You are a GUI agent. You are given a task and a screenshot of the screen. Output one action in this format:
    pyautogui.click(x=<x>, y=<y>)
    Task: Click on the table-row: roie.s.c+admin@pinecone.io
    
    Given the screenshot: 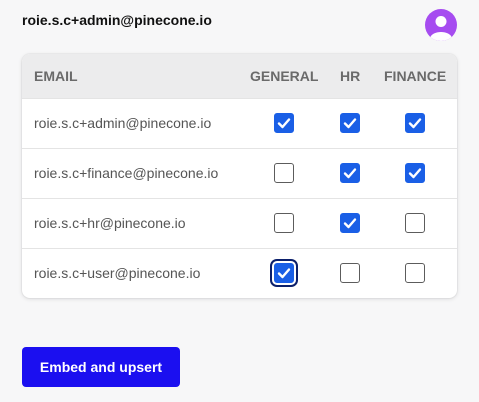 What is the action you would take?
    pyautogui.click(x=239, y=123)
    